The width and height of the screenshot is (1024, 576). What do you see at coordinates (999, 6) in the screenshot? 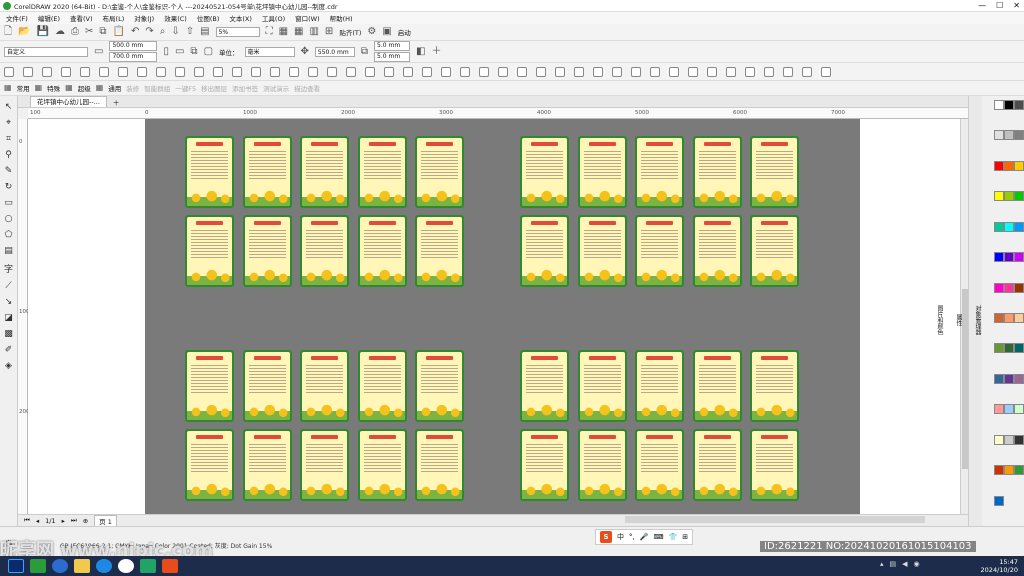
I see `maximize-button: ☐` at bounding box center [999, 6].